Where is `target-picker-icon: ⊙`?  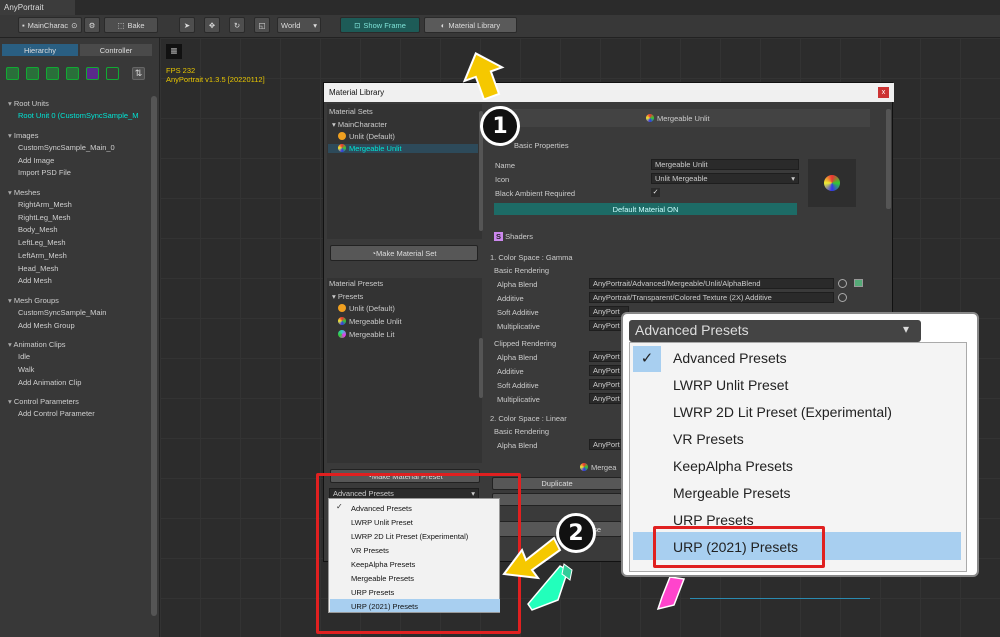 target-picker-icon: ⊙ is located at coordinates (74, 25).